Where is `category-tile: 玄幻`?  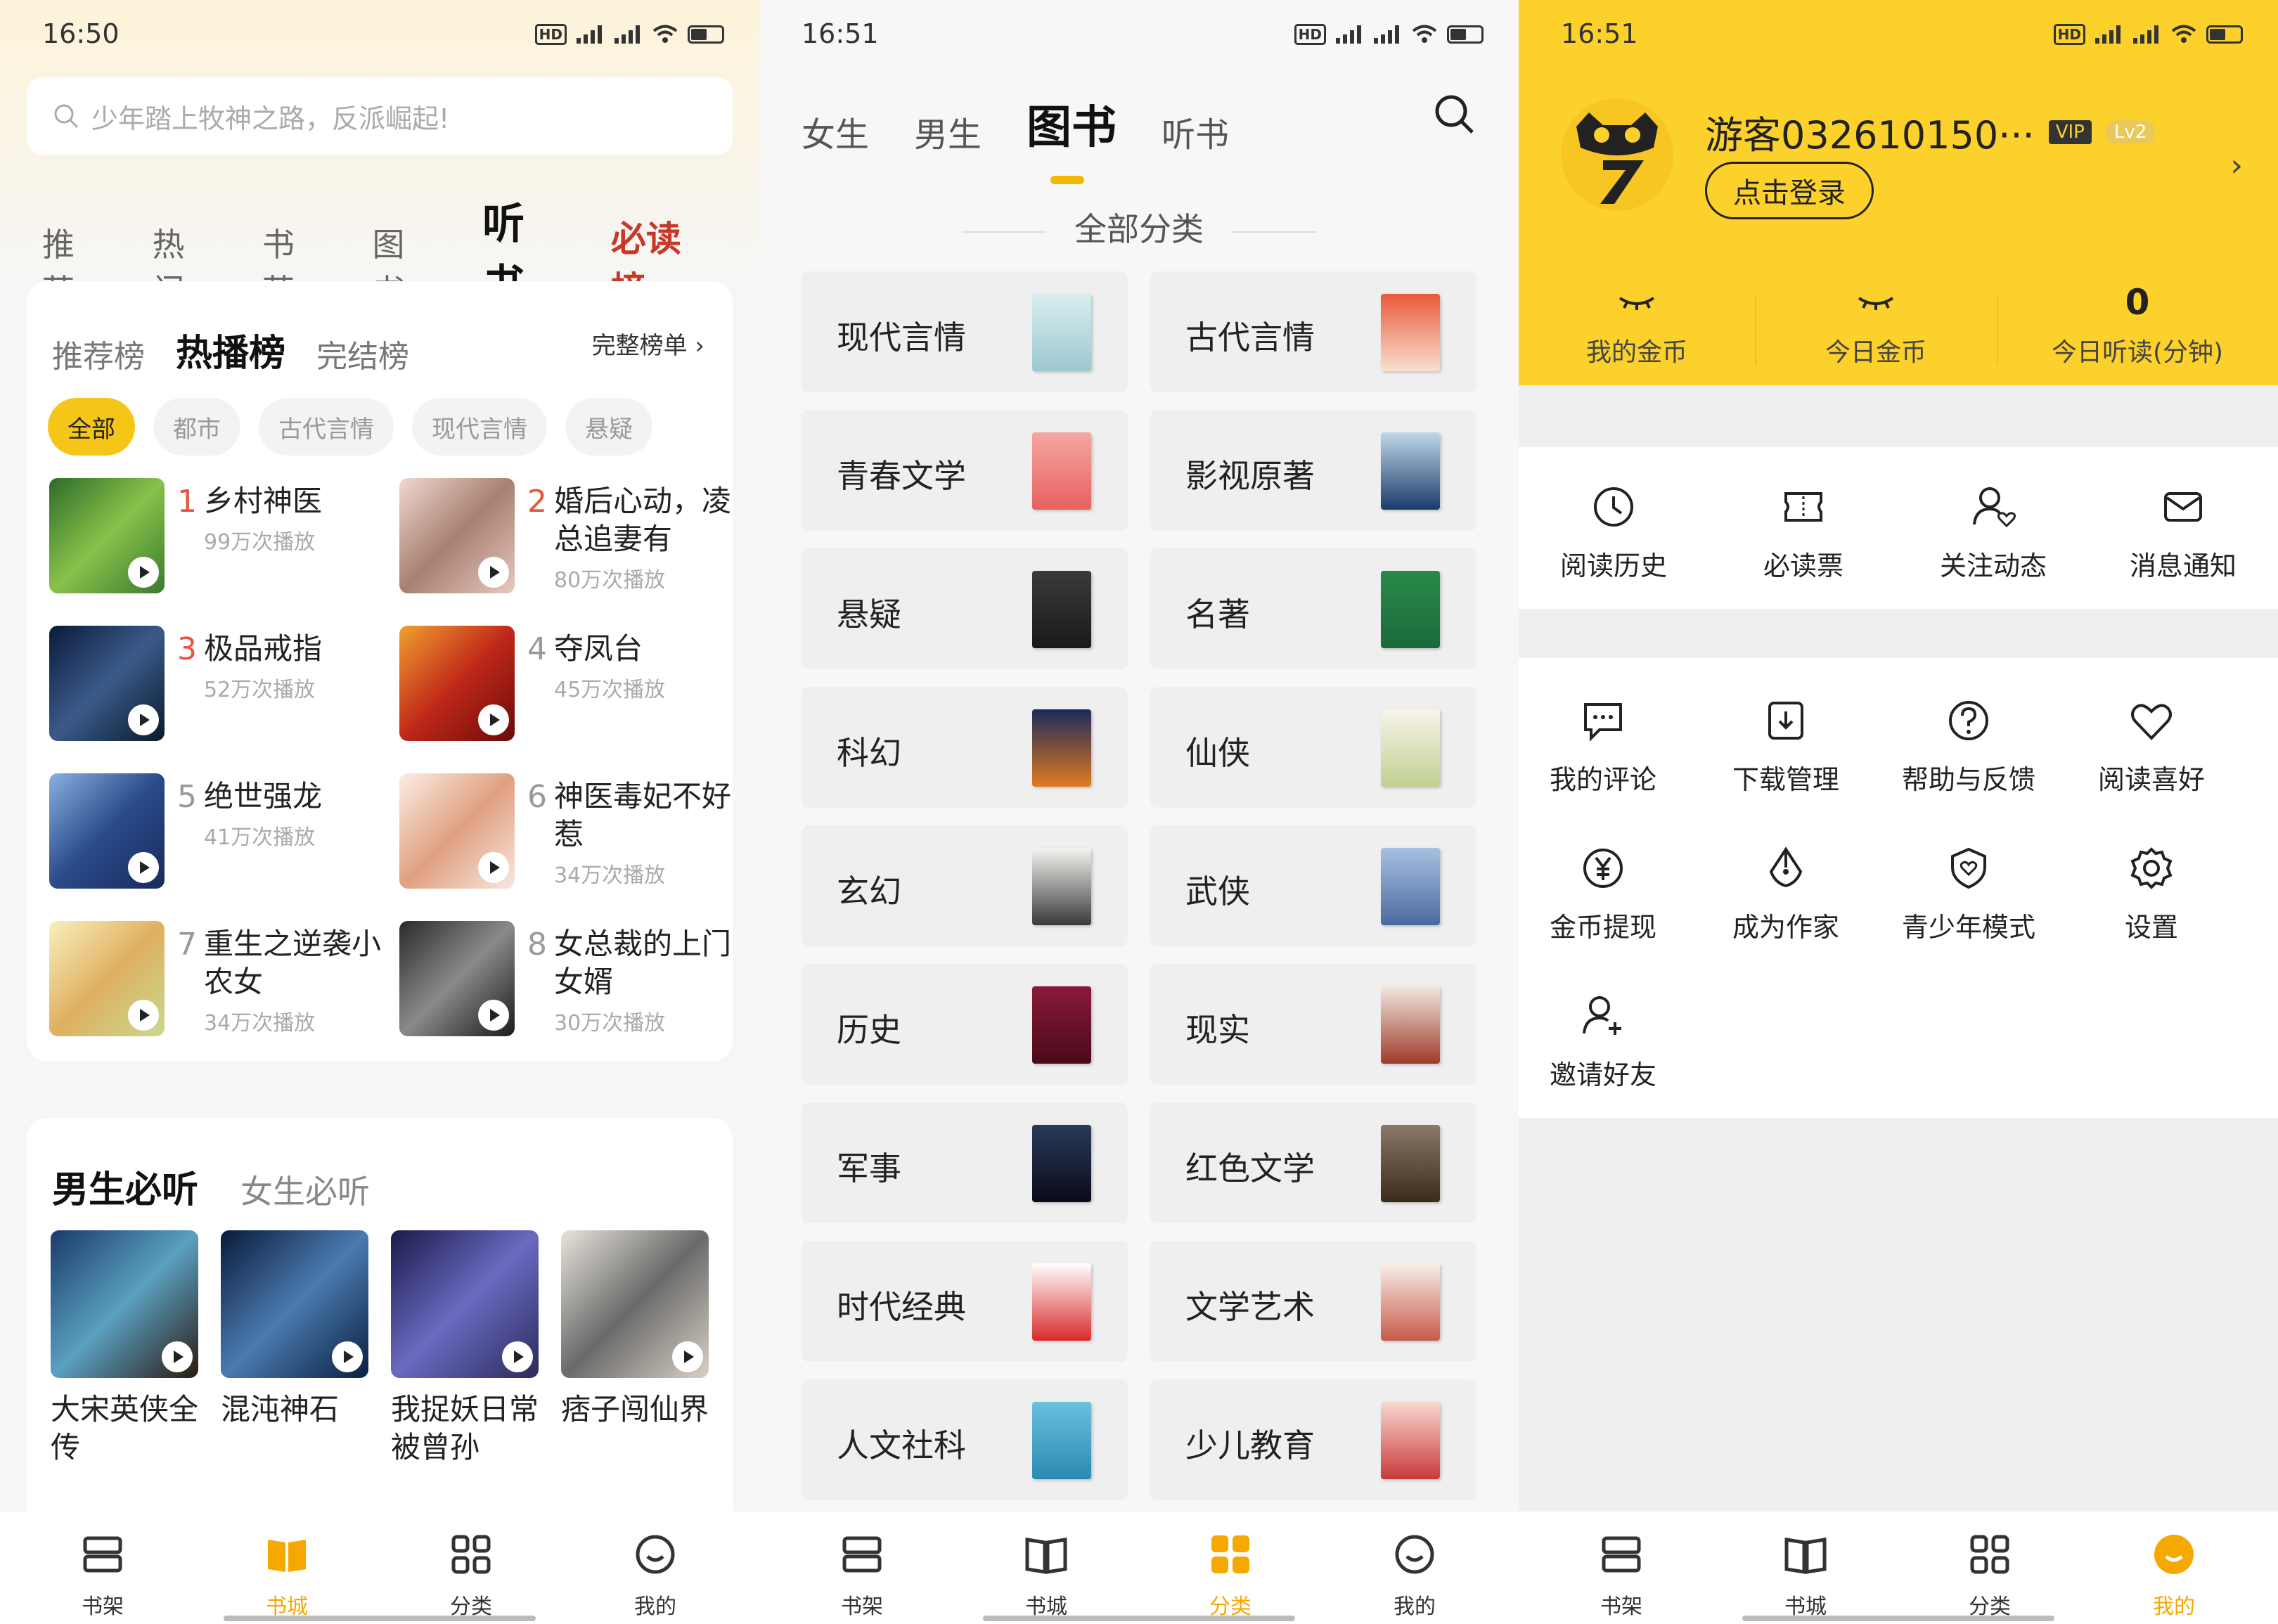 category-tile: 玄幻 is located at coordinates (965, 885).